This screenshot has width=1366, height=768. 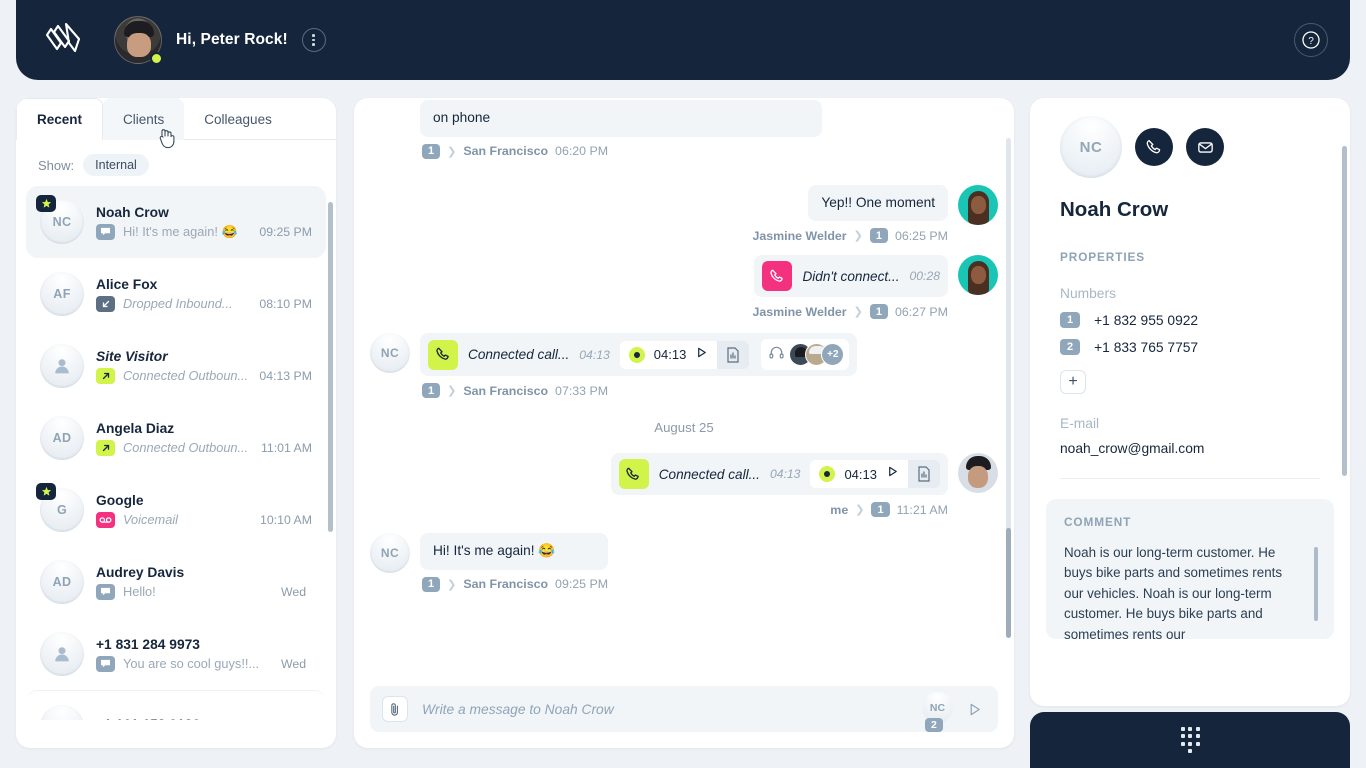 What do you see at coordinates (204, 231) in the screenshot?
I see `list-item-subrow: Hi! It's me again! 😂 09:25 PM` at bounding box center [204, 231].